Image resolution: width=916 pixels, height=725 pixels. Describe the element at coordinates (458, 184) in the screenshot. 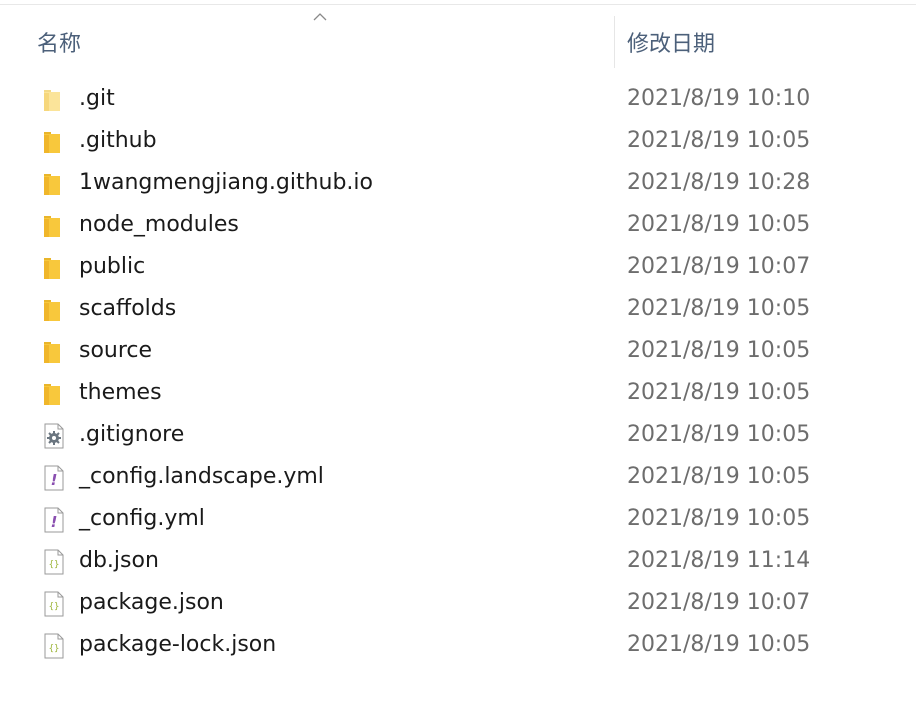

I see `file-row: 1wangmengjiang.github.io 2021/8/19 10:28` at that location.